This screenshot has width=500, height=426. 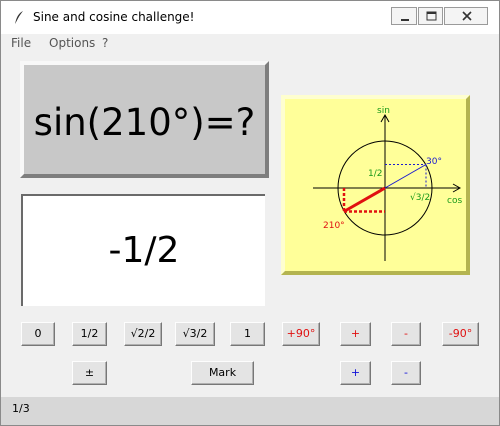 I want to click on answer-half-button: 1/2, so click(x=89, y=334).